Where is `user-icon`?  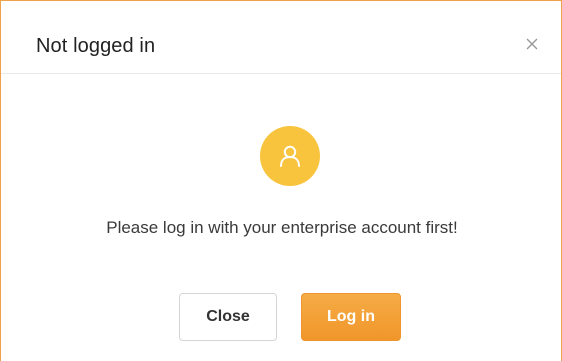 user-icon is located at coordinates (290, 156).